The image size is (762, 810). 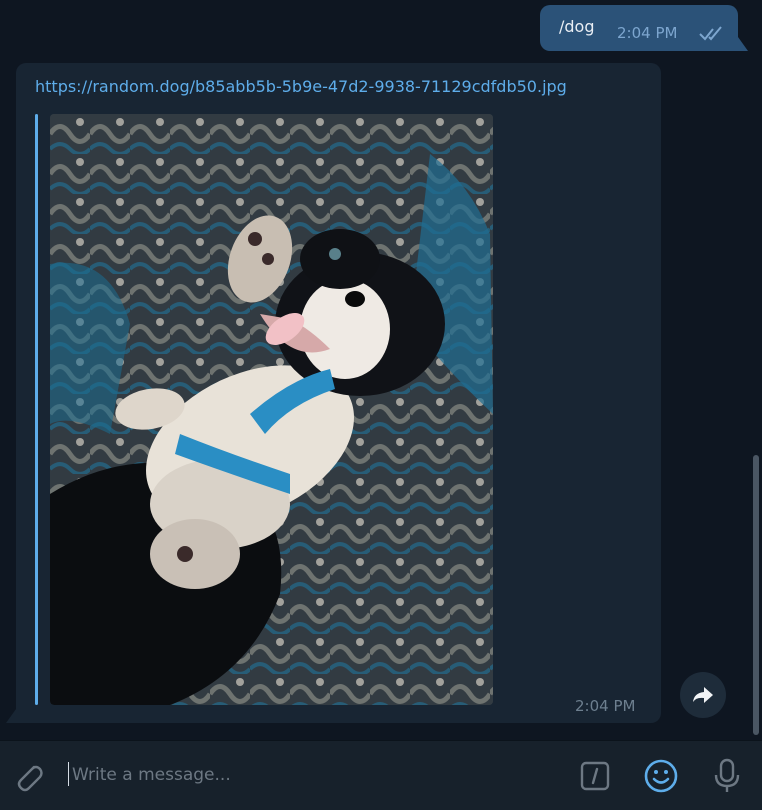 What do you see at coordinates (756, 595) in the screenshot?
I see `scrollbar-thumb` at bounding box center [756, 595].